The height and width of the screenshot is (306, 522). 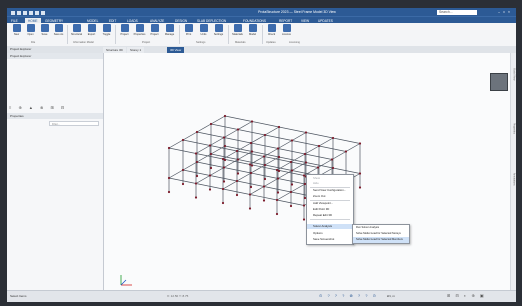 What do you see at coordinates (348, 295) in the screenshot?
I see `snap-toolbar: ⊙ ? ? ? ⊗ ? ? ⊙` at bounding box center [348, 295].